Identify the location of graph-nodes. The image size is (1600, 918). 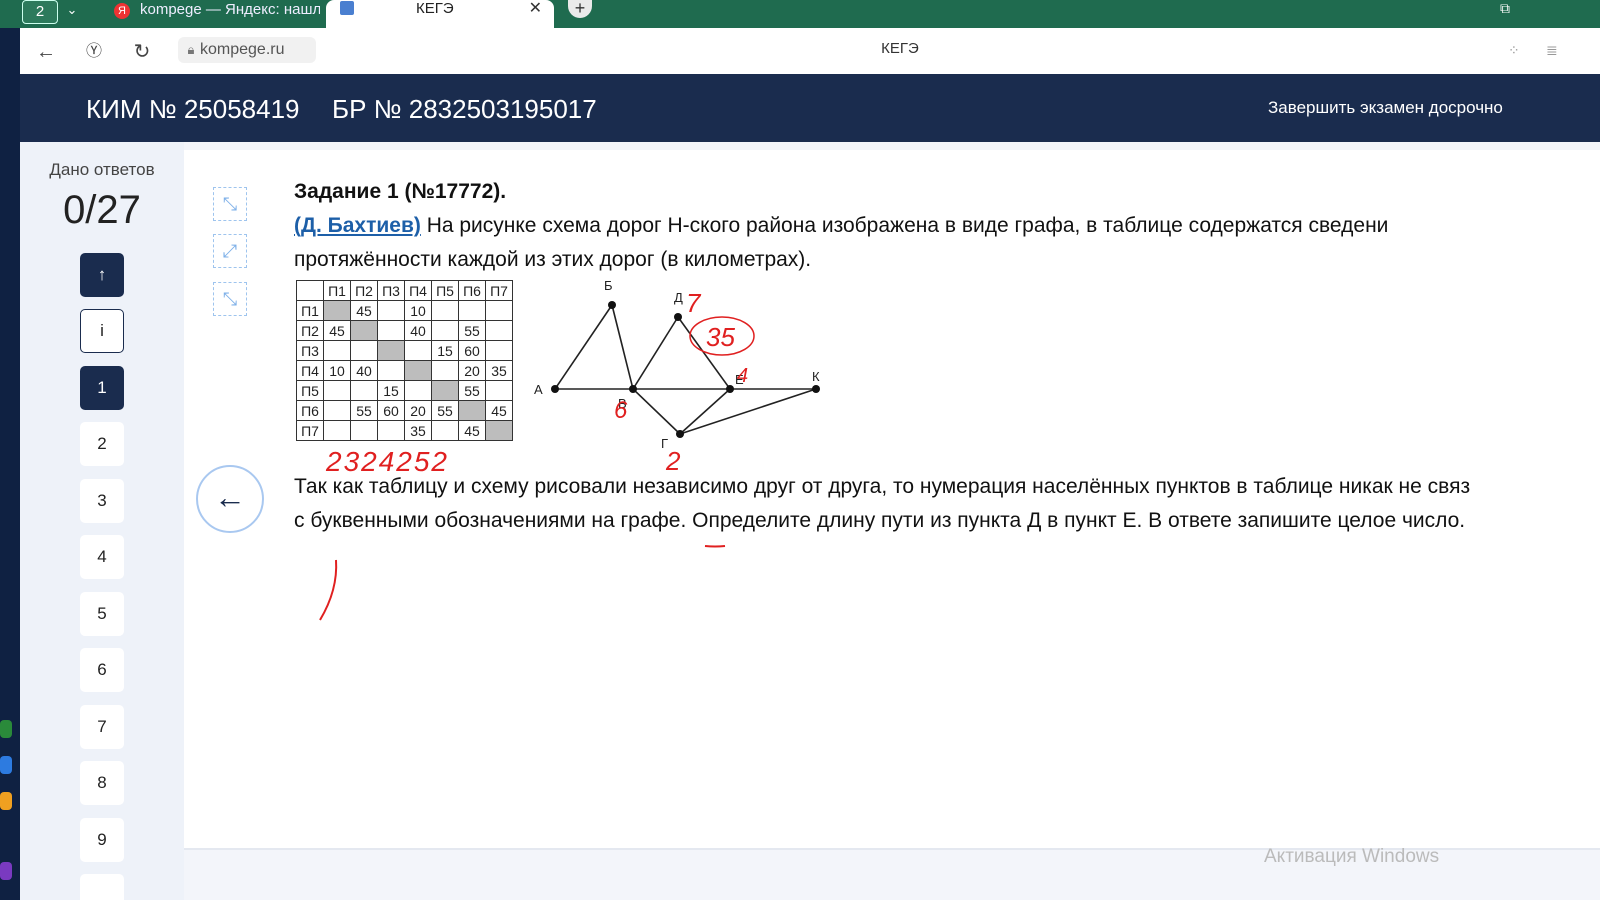
(685, 369).